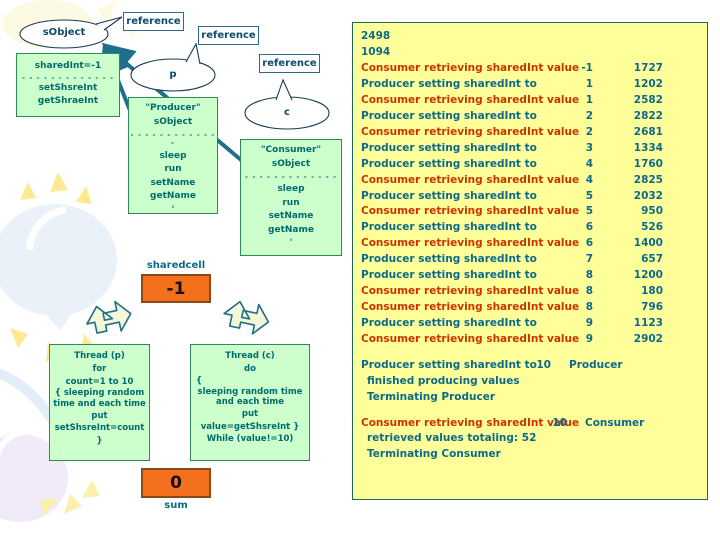 This screenshot has height=540, width=720. I want to click on producer-title: "Producer", so click(173, 108).